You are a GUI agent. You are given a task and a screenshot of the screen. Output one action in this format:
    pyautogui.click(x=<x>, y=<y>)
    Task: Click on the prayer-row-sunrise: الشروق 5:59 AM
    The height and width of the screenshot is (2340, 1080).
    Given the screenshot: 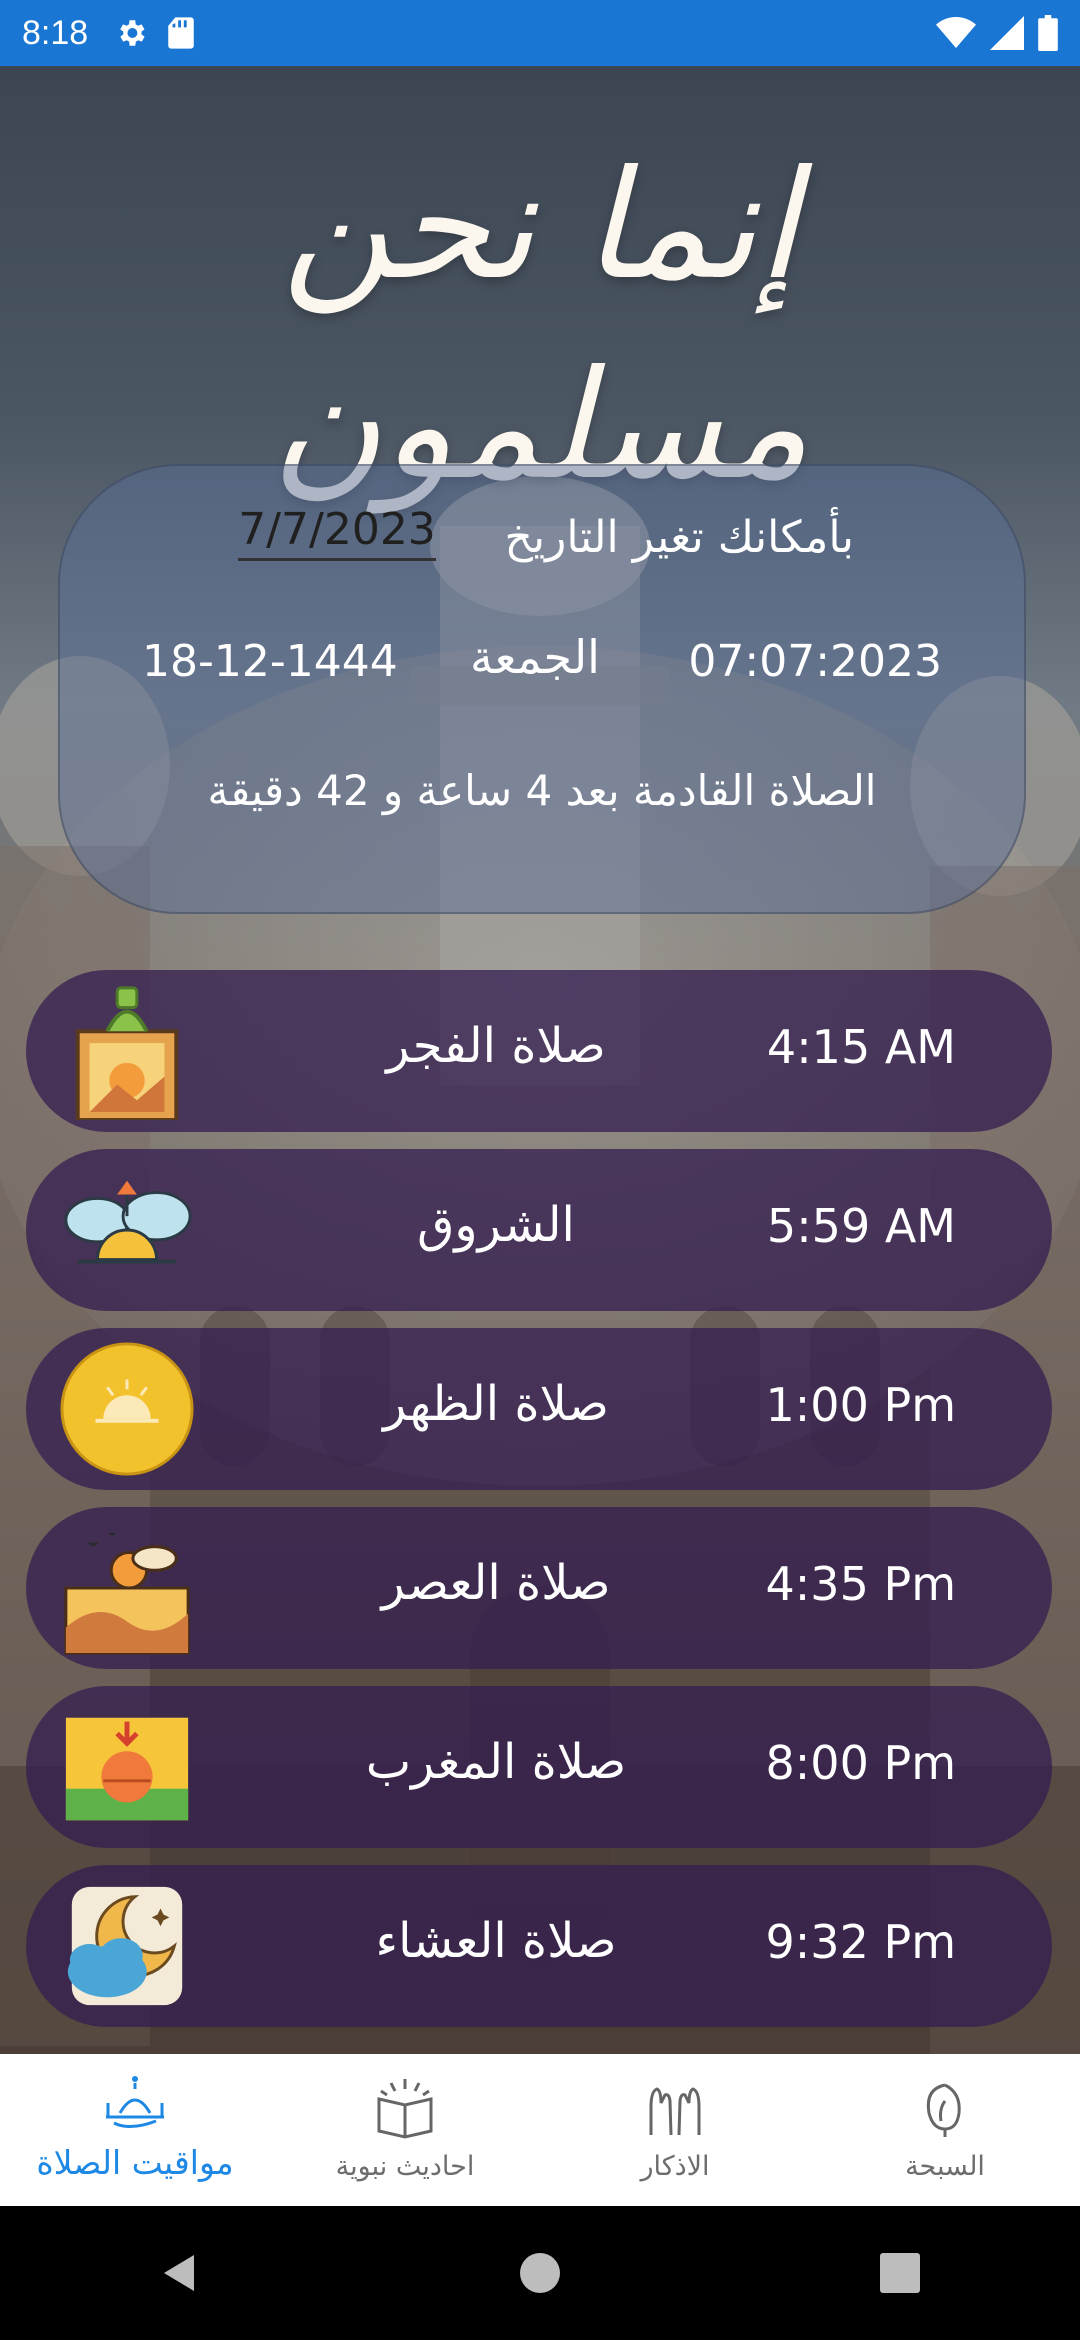 What is the action you would take?
    pyautogui.click(x=539, y=1230)
    